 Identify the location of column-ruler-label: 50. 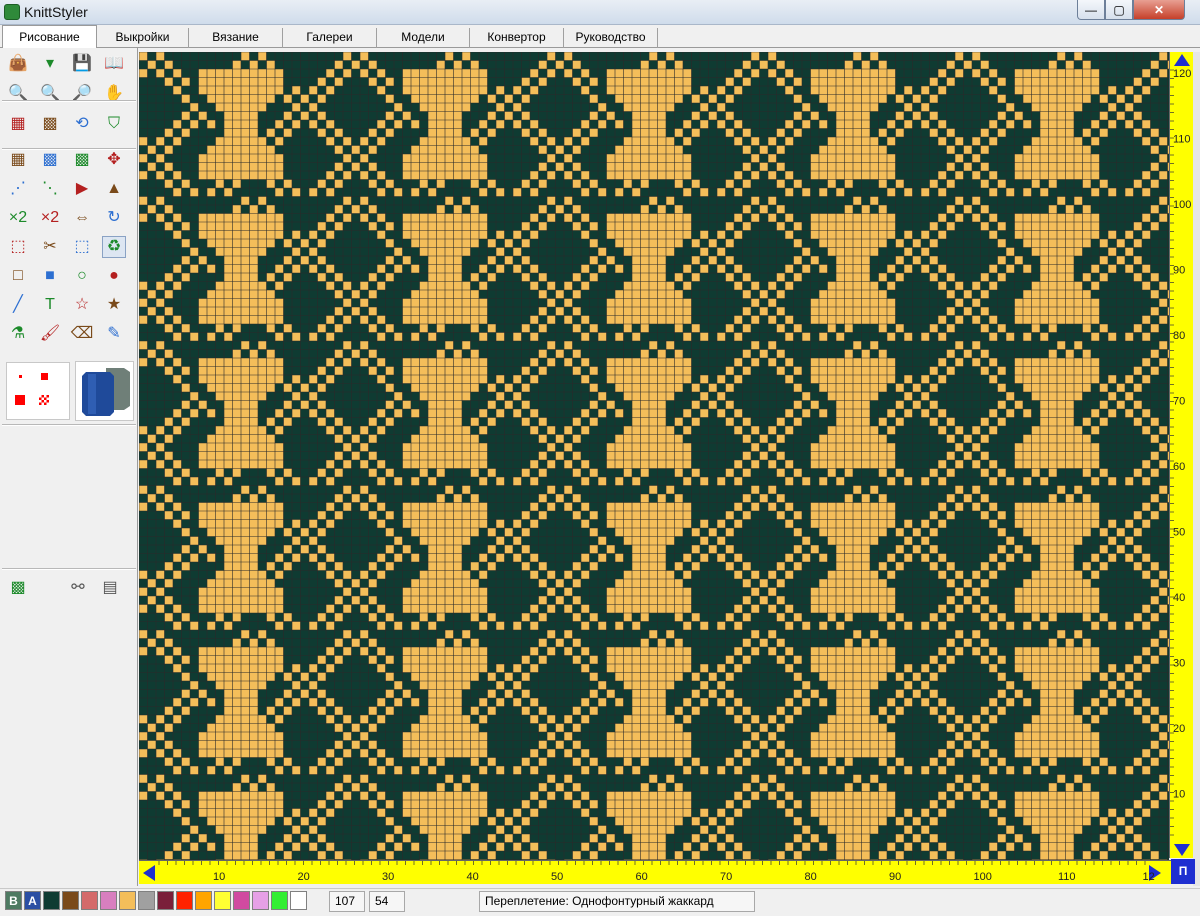
(557, 877).